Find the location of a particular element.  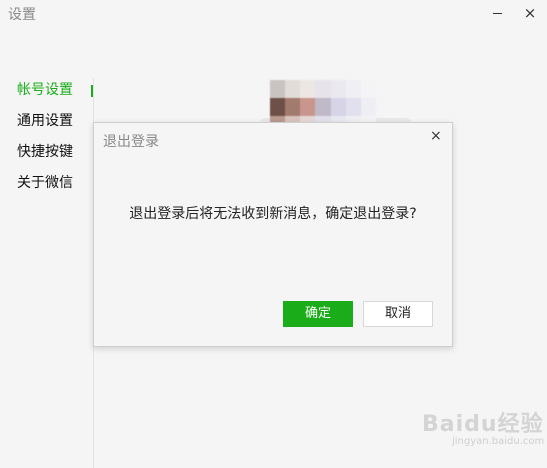

dialog-title: 退出登录 is located at coordinates (131, 142).